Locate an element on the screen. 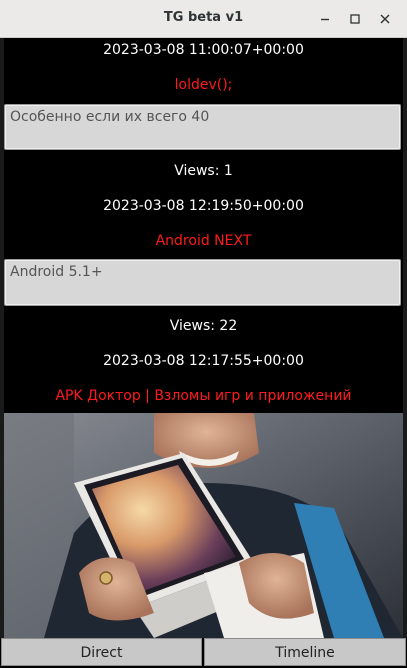  post-text: Android 5.1+ is located at coordinates (202, 282).